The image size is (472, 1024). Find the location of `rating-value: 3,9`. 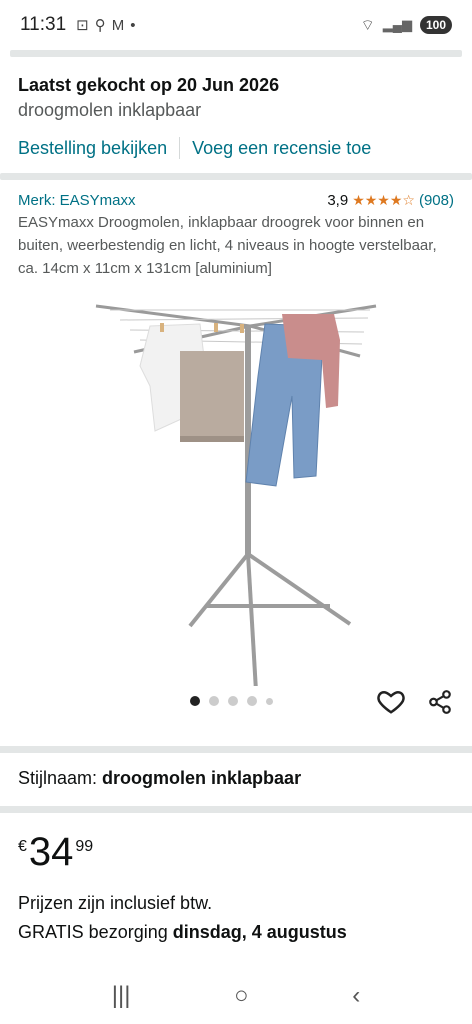

rating-value: 3,9 is located at coordinates (338, 200).